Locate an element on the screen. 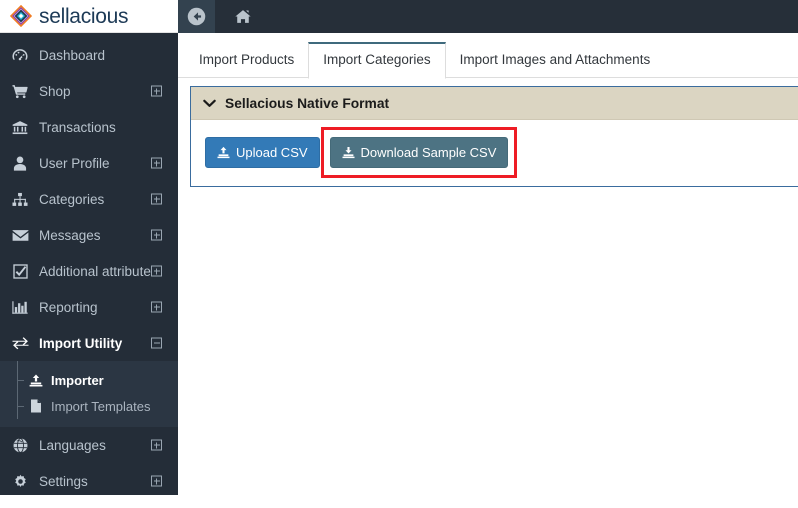 The image size is (798, 508). sidebar-submenu-import-utility: Importer Import Templates is located at coordinates (89, 394).